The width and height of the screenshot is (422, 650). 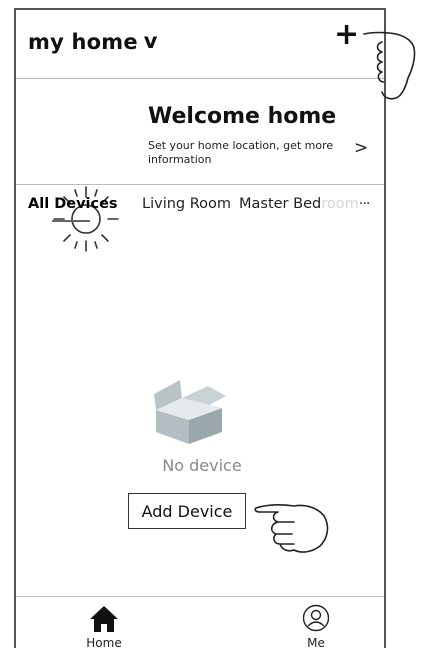 I want to click on tab-all-devices: All Devices, so click(x=73, y=204).